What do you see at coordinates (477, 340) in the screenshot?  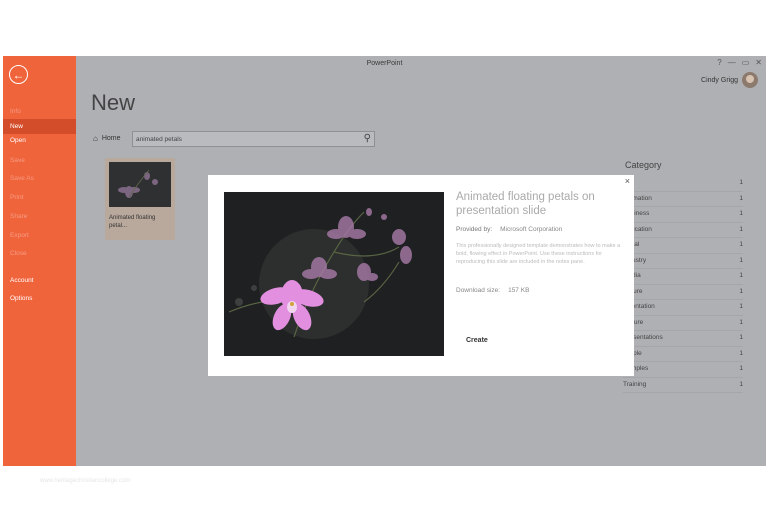 I see `create-button: Create` at bounding box center [477, 340].